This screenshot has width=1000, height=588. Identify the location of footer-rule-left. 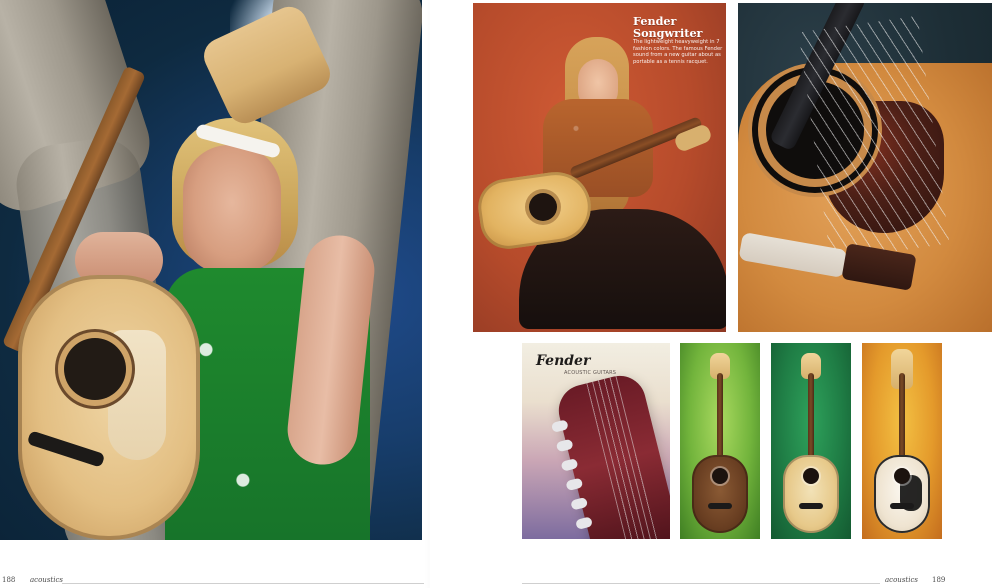
(243, 583).